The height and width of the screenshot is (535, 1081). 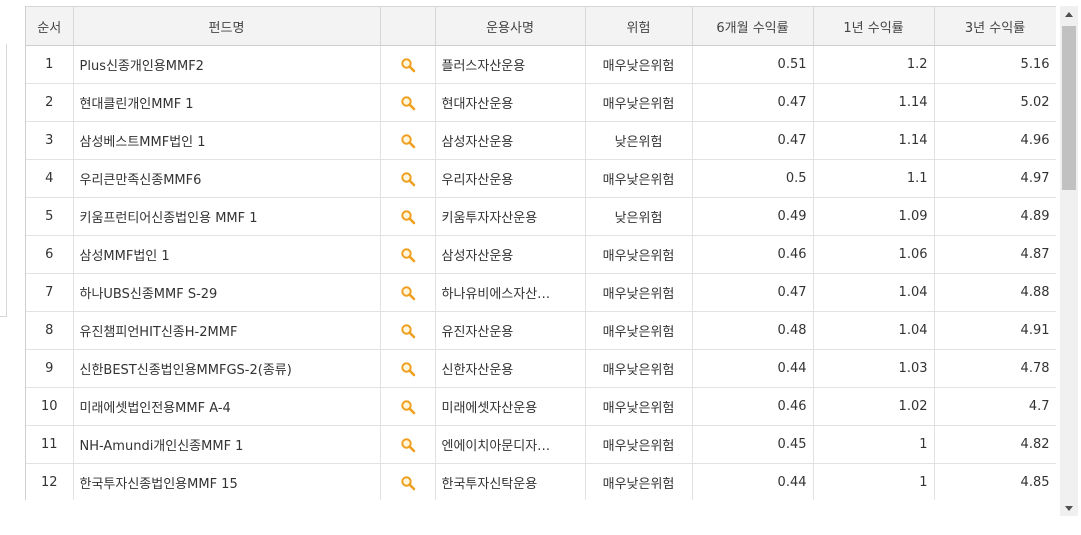 What do you see at coordinates (753, 26) in the screenshot?
I see `header-return-6m: 6개월 수익률` at bounding box center [753, 26].